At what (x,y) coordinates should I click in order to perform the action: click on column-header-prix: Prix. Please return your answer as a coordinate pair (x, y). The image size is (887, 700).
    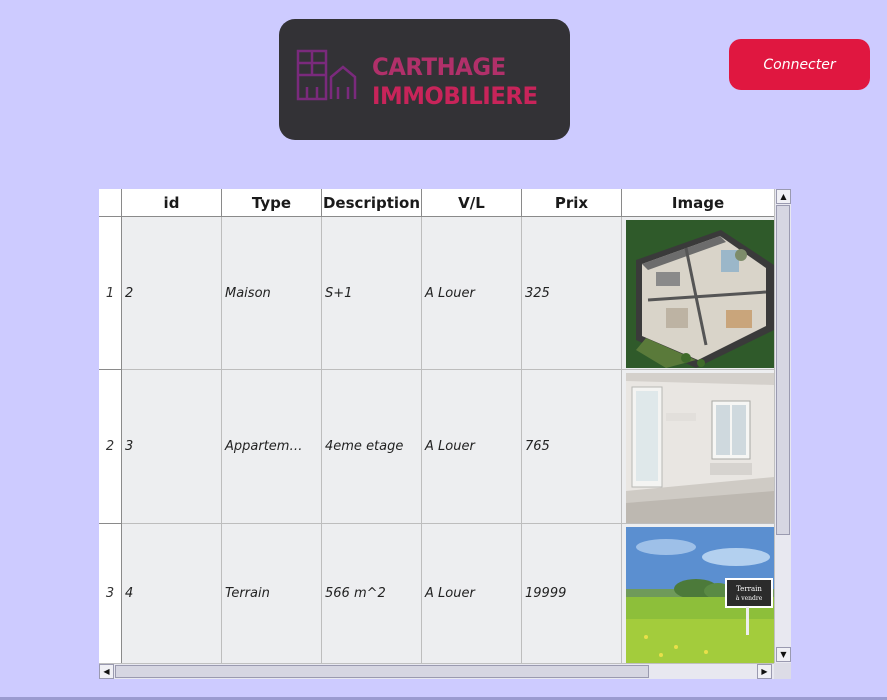
    Looking at the image, I should click on (572, 203).